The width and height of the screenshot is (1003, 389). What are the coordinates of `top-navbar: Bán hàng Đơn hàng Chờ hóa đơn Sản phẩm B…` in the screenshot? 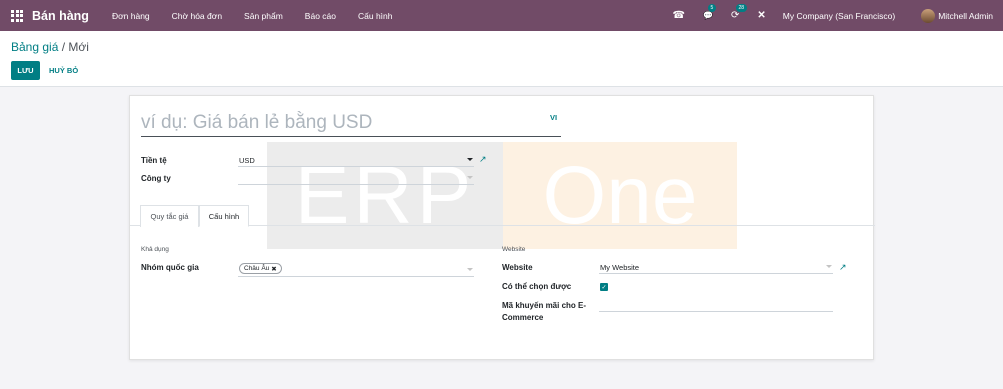 It's located at (501, 15).